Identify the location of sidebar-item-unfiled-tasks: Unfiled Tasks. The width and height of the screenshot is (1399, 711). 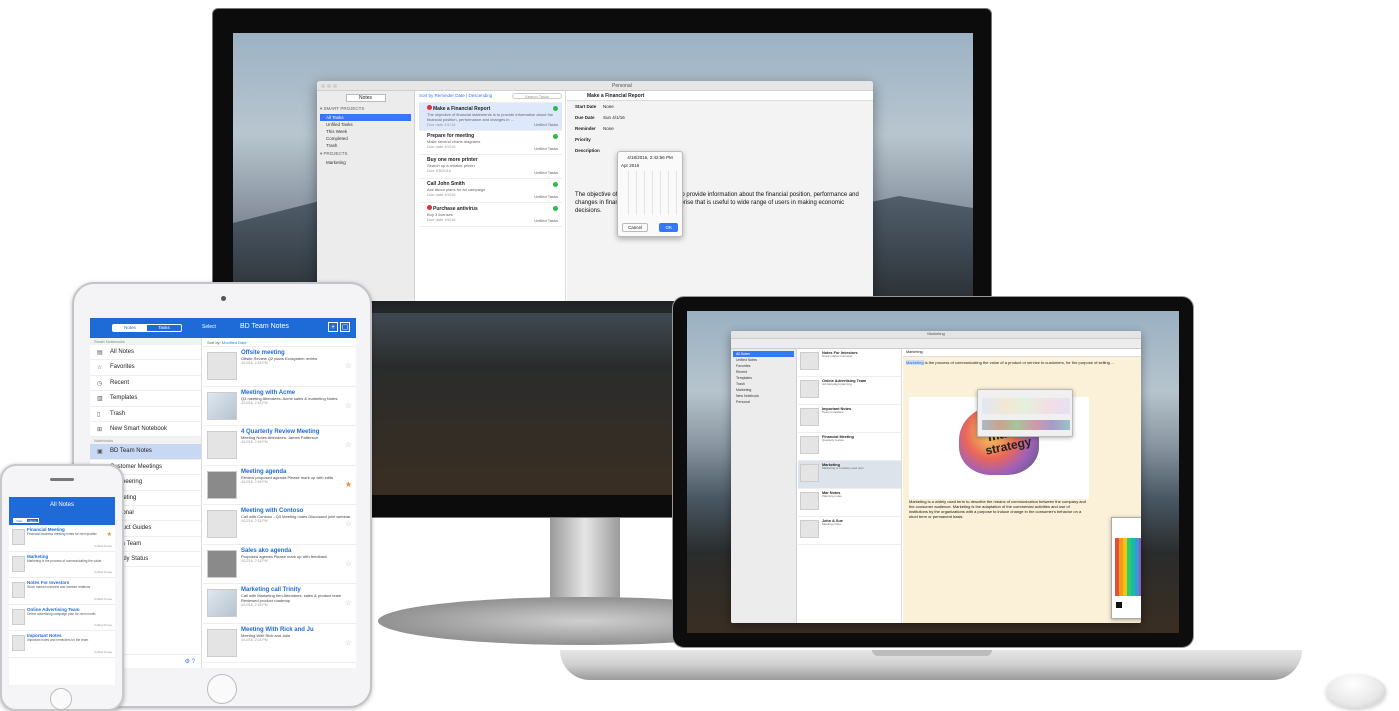
(365, 124).